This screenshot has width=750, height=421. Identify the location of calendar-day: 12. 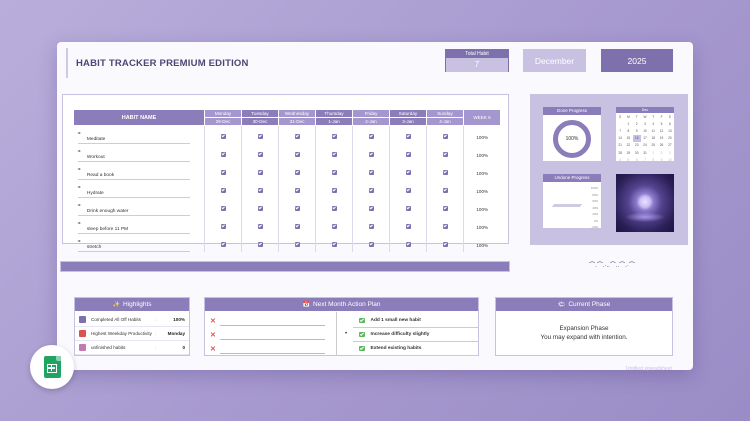
(661, 130).